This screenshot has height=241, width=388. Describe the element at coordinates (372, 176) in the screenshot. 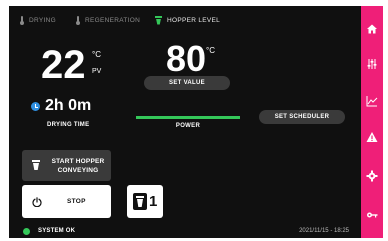

I see `gear-icon` at that location.